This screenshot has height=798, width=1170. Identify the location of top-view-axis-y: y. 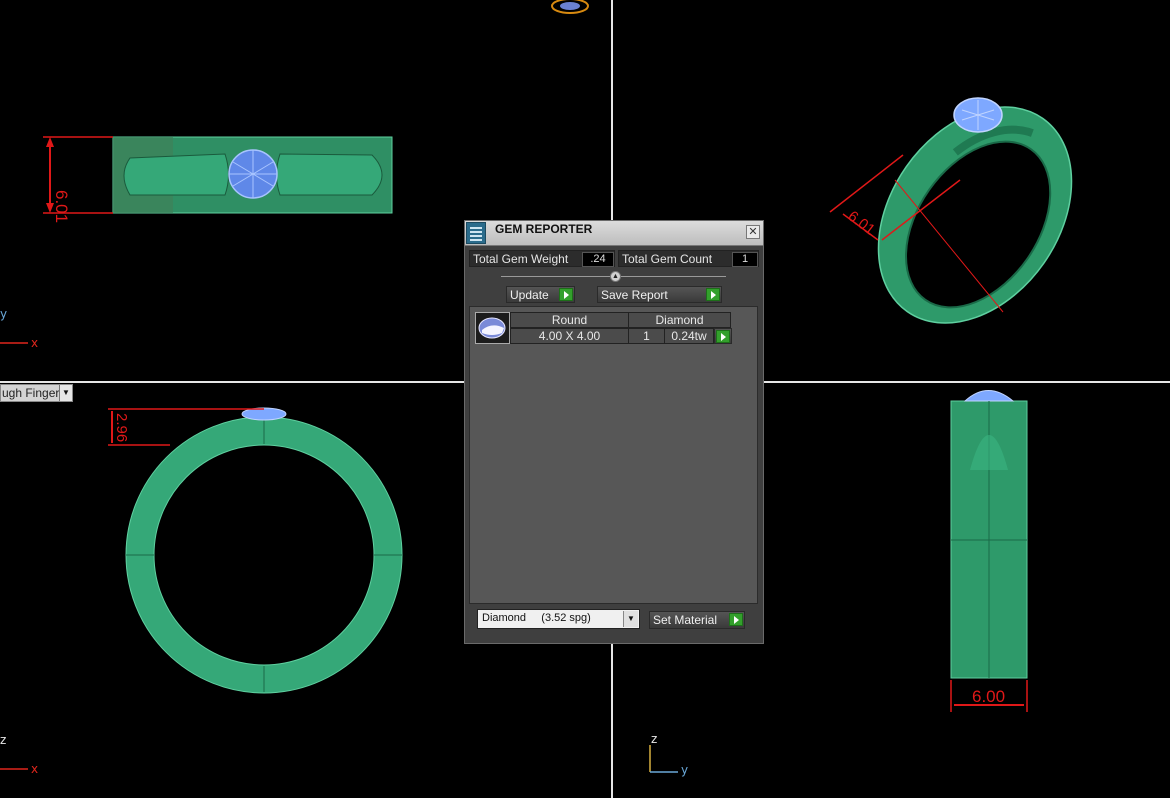
(3, 314).